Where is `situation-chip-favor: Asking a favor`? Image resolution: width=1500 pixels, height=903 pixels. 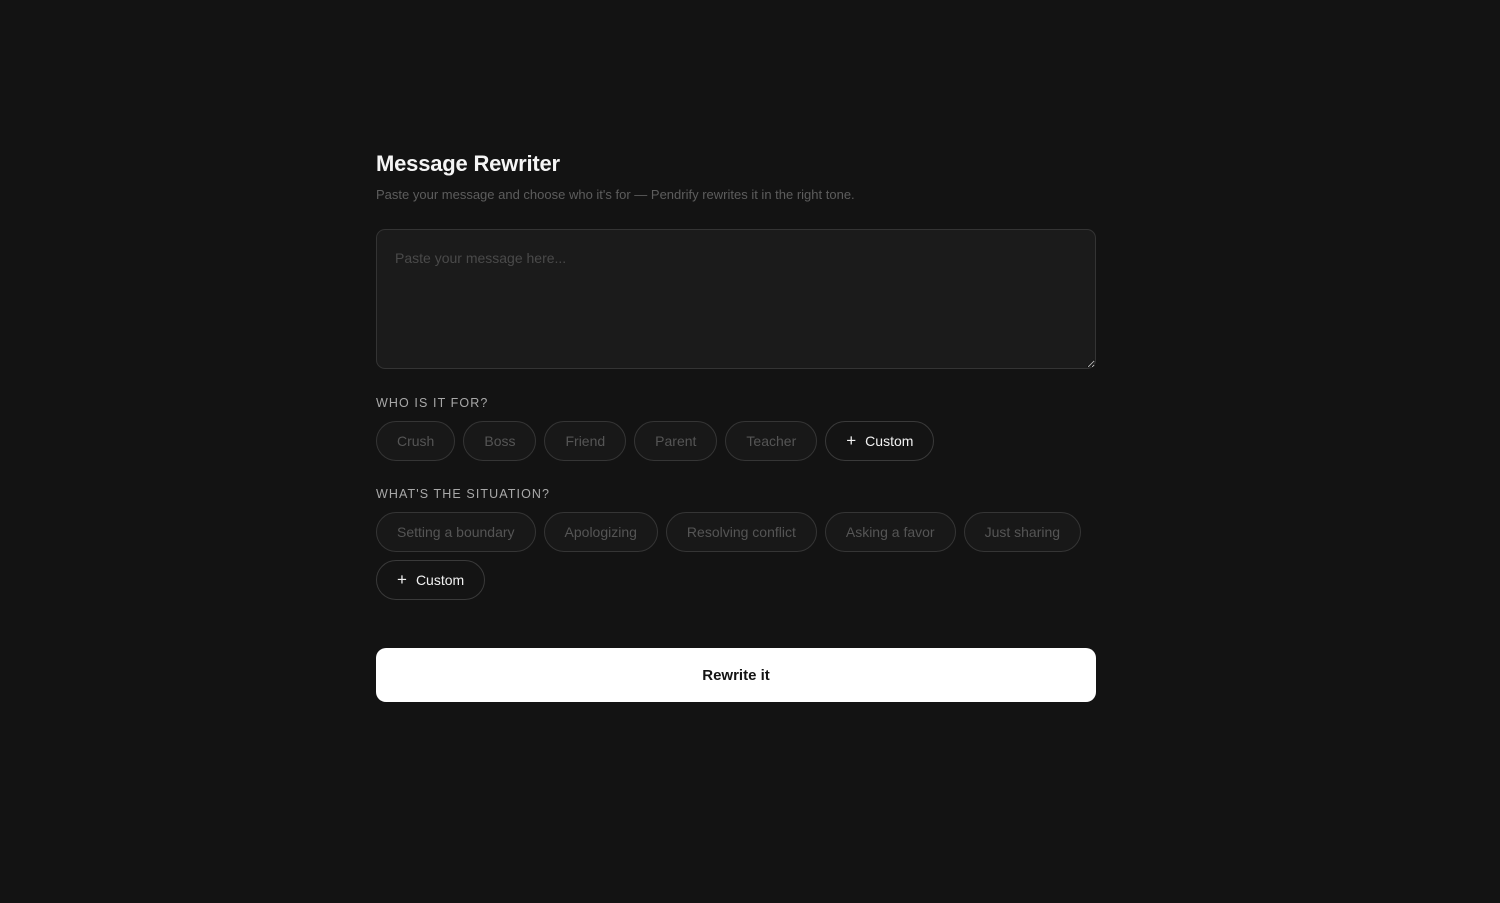 situation-chip-favor: Asking a favor is located at coordinates (890, 532).